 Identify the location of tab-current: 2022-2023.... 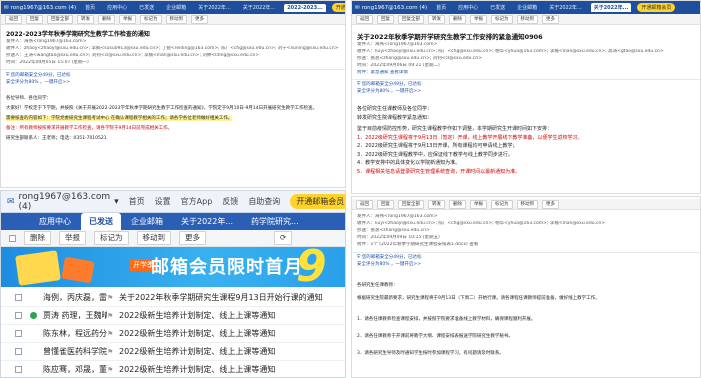
(305, 7).